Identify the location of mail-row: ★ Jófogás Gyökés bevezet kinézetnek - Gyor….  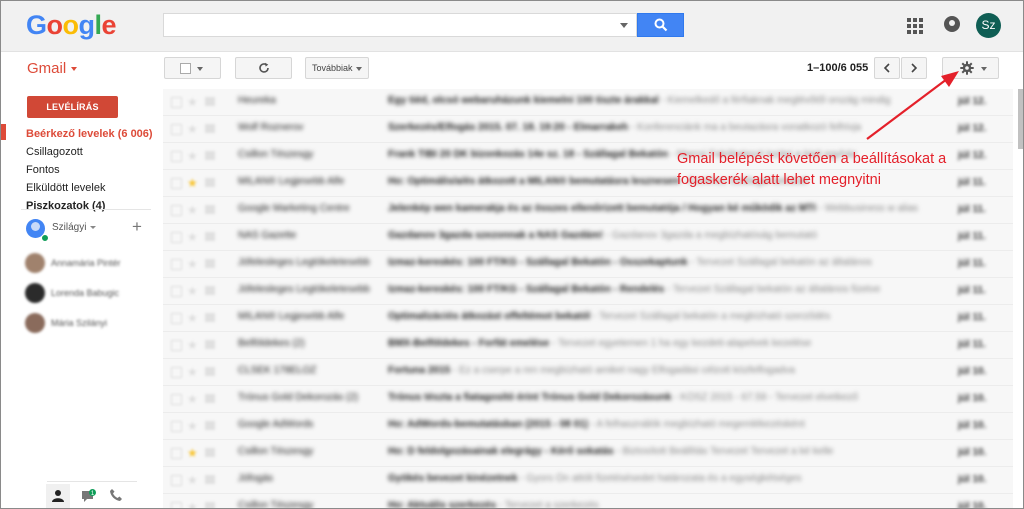
(588, 480).